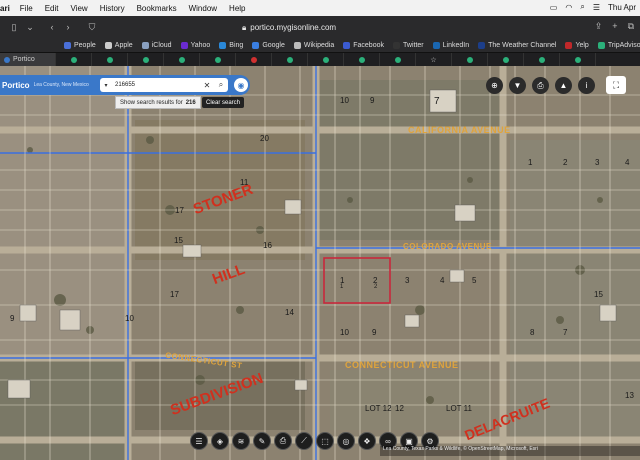 The height and width of the screenshot is (460, 640). What do you see at coordinates (237, 8) in the screenshot?
I see `menu-help: Help` at bounding box center [237, 8].